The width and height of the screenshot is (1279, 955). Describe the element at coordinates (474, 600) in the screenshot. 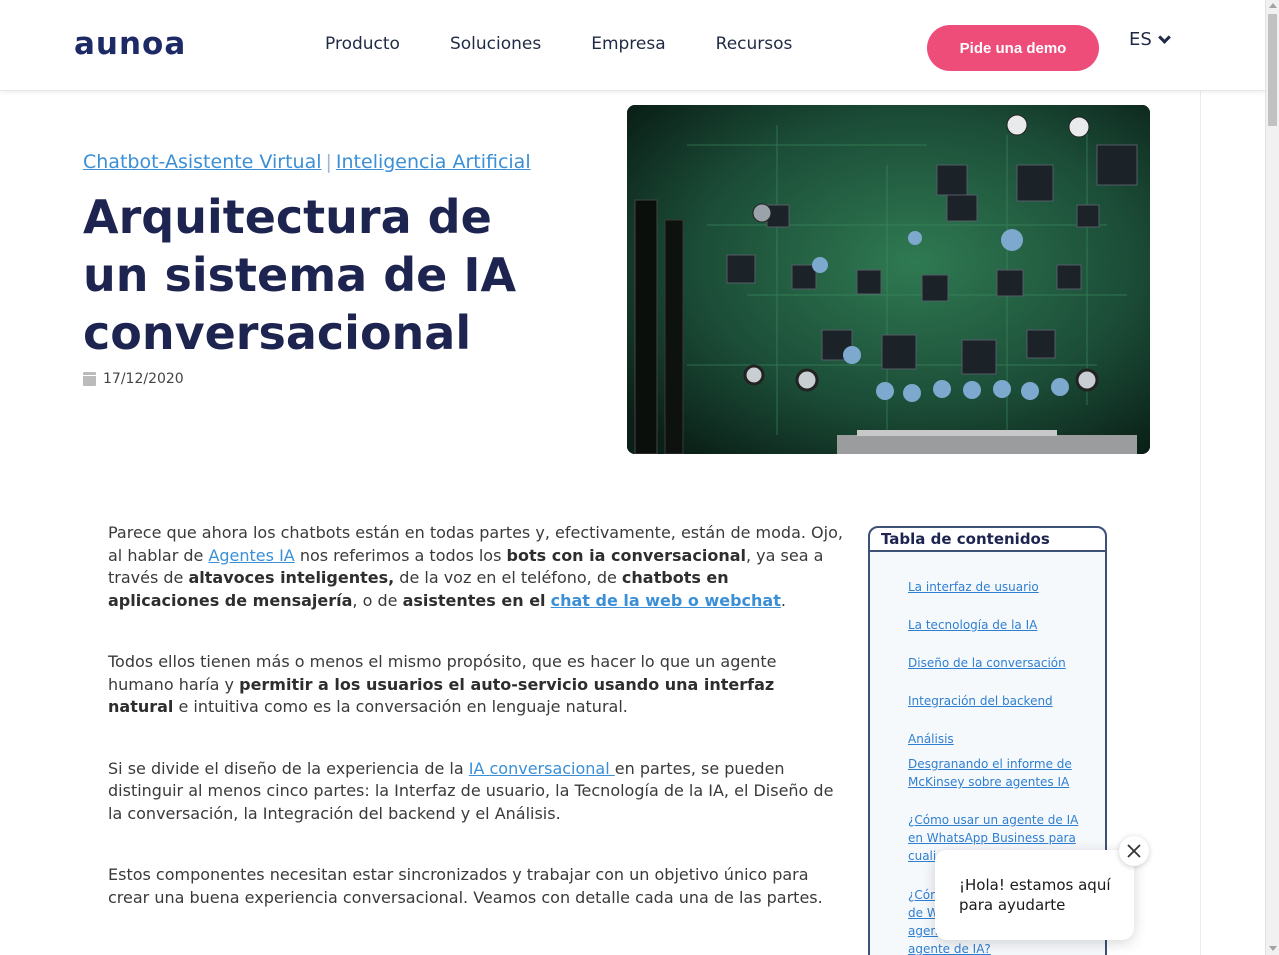

I see `bold-text: asistentes en el` at that location.